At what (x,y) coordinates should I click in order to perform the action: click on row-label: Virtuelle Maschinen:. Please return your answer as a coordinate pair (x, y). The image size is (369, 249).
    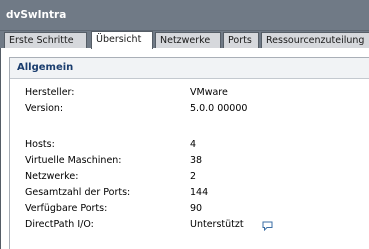
    Looking at the image, I should click on (73, 160).